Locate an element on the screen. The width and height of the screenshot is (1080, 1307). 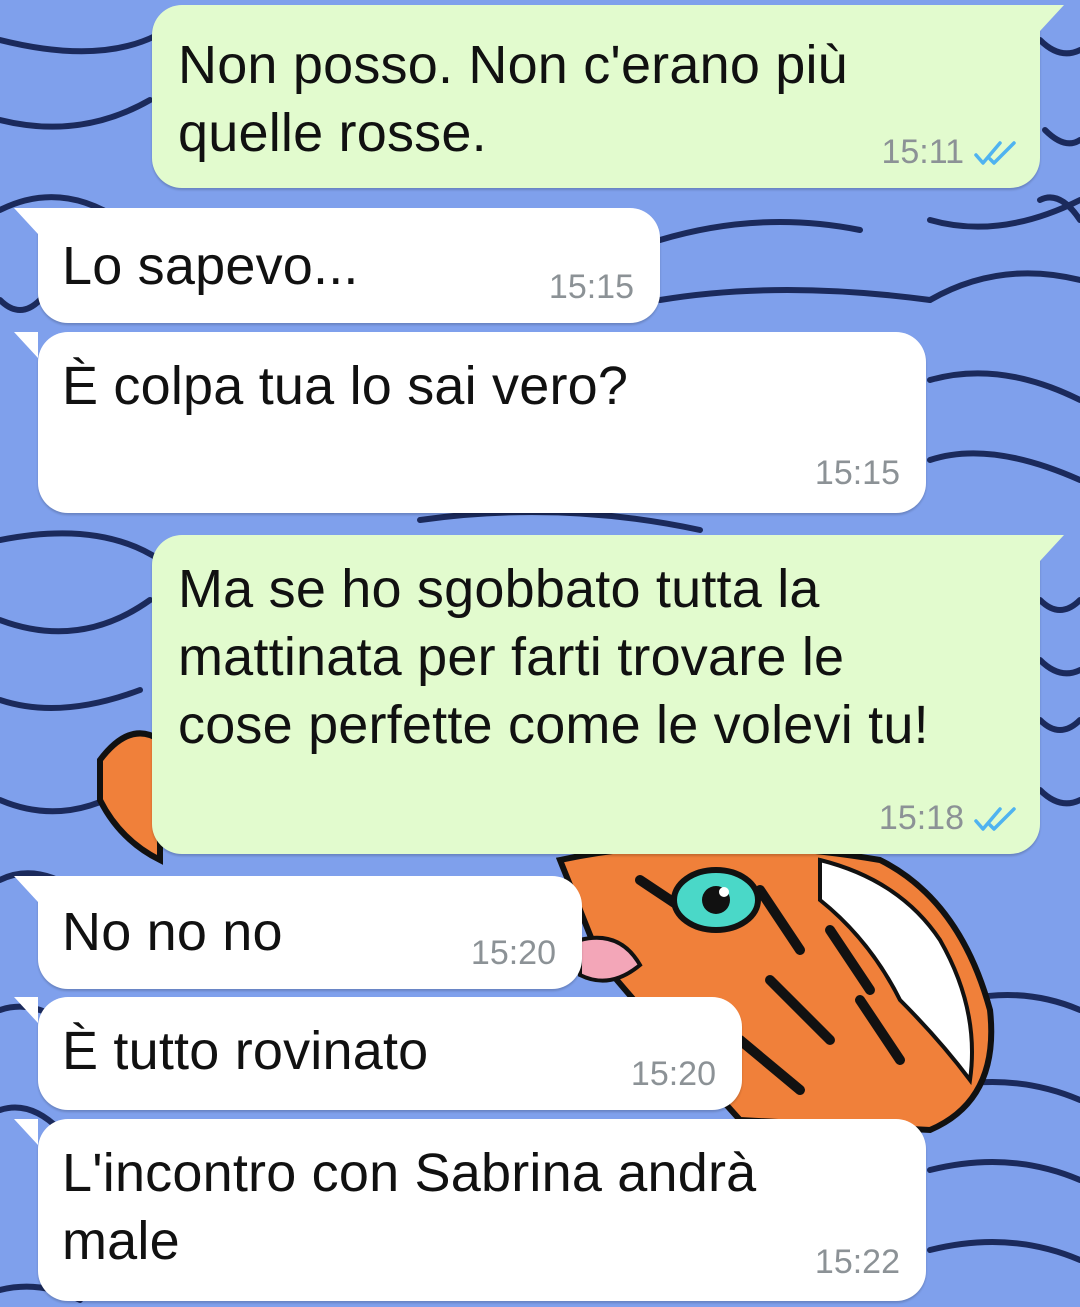
message-time: 15:22 is located at coordinates (857, 1262).